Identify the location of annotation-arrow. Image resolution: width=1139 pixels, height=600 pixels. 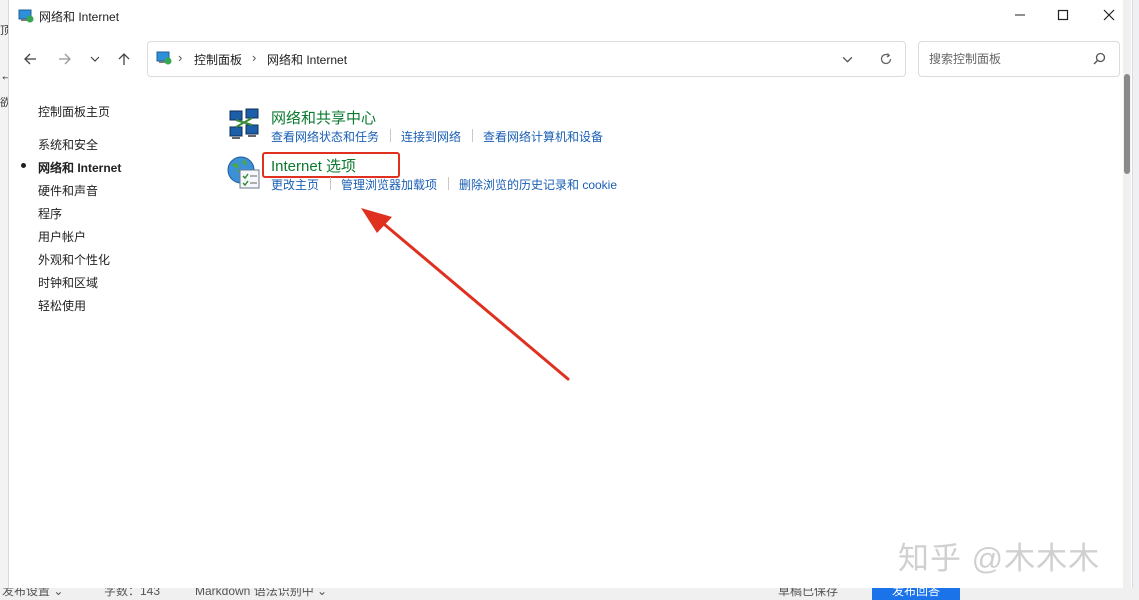
(465, 294).